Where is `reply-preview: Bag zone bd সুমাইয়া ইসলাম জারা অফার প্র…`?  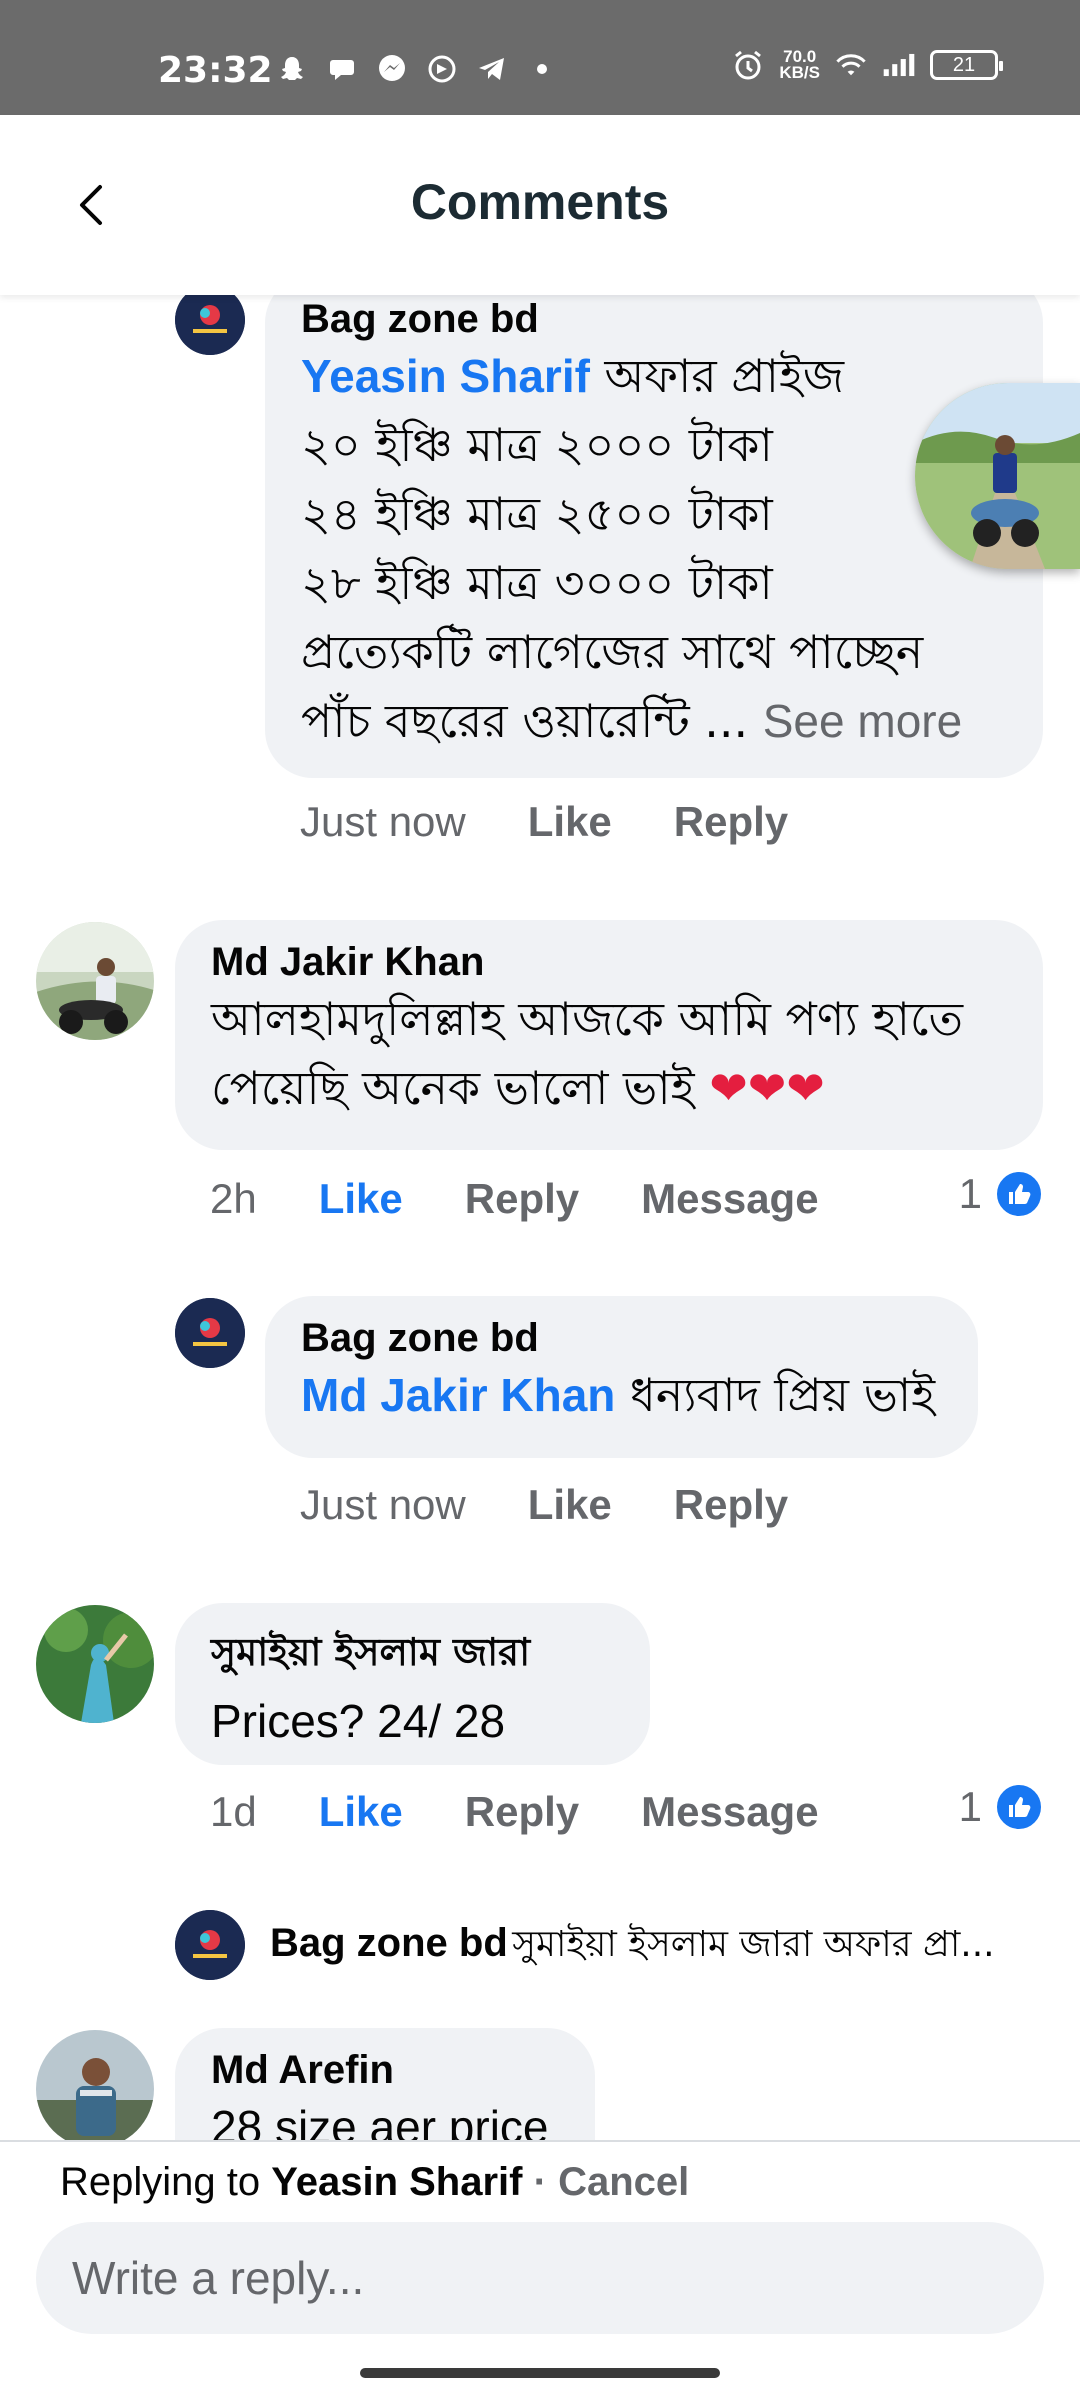
reply-preview: Bag zone bd সুমাইয়া ইসলাম জারা অফার প্র… is located at coordinates (665, 1947).